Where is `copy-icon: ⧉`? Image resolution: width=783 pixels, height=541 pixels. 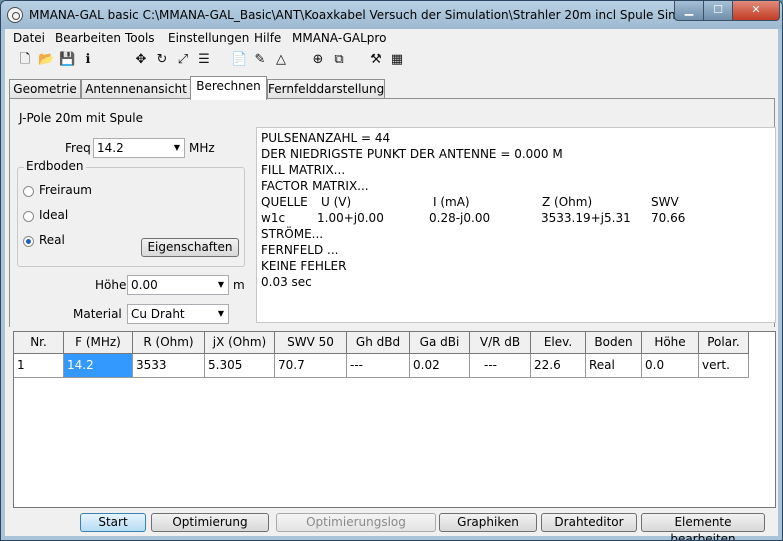 copy-icon: ⧉ is located at coordinates (339, 60).